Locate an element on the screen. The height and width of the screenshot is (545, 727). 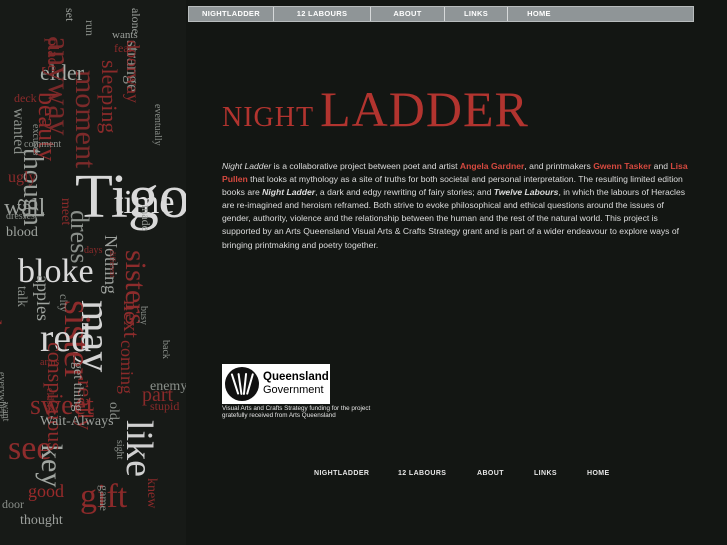
top-navigation: NIGHTLADDER 12 LABOURS ABOUT LINKS HOME is located at coordinates (441, 14).